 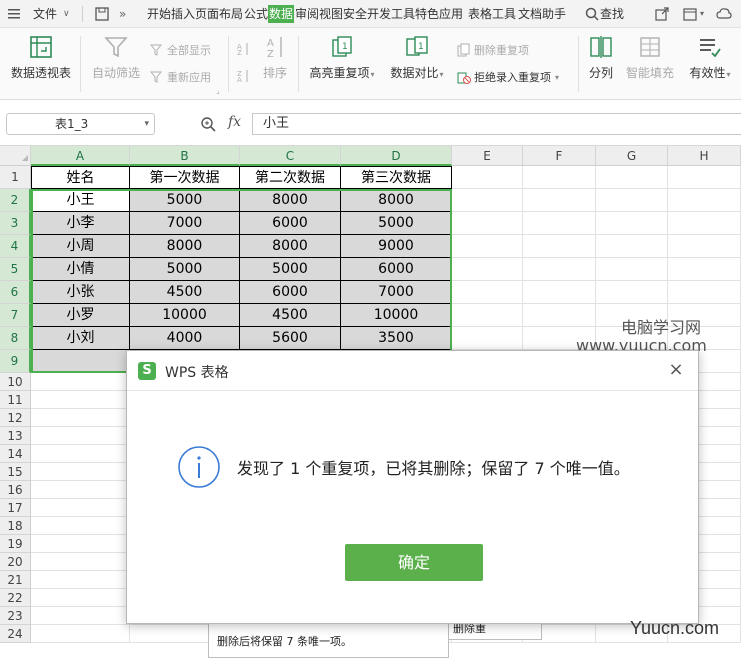 What do you see at coordinates (15, 315) in the screenshot?
I see `row-header: 7` at bounding box center [15, 315].